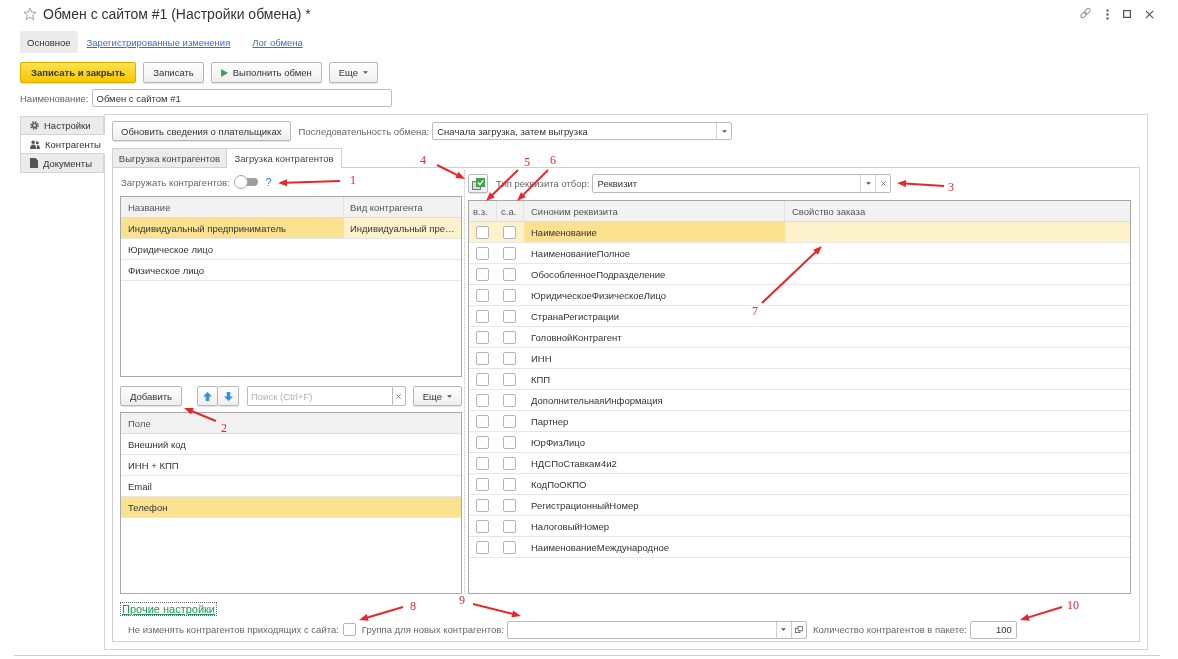  What do you see at coordinates (799, 442) in the screenshot?
I see `table-row: ЮрФизЛицо` at bounding box center [799, 442].